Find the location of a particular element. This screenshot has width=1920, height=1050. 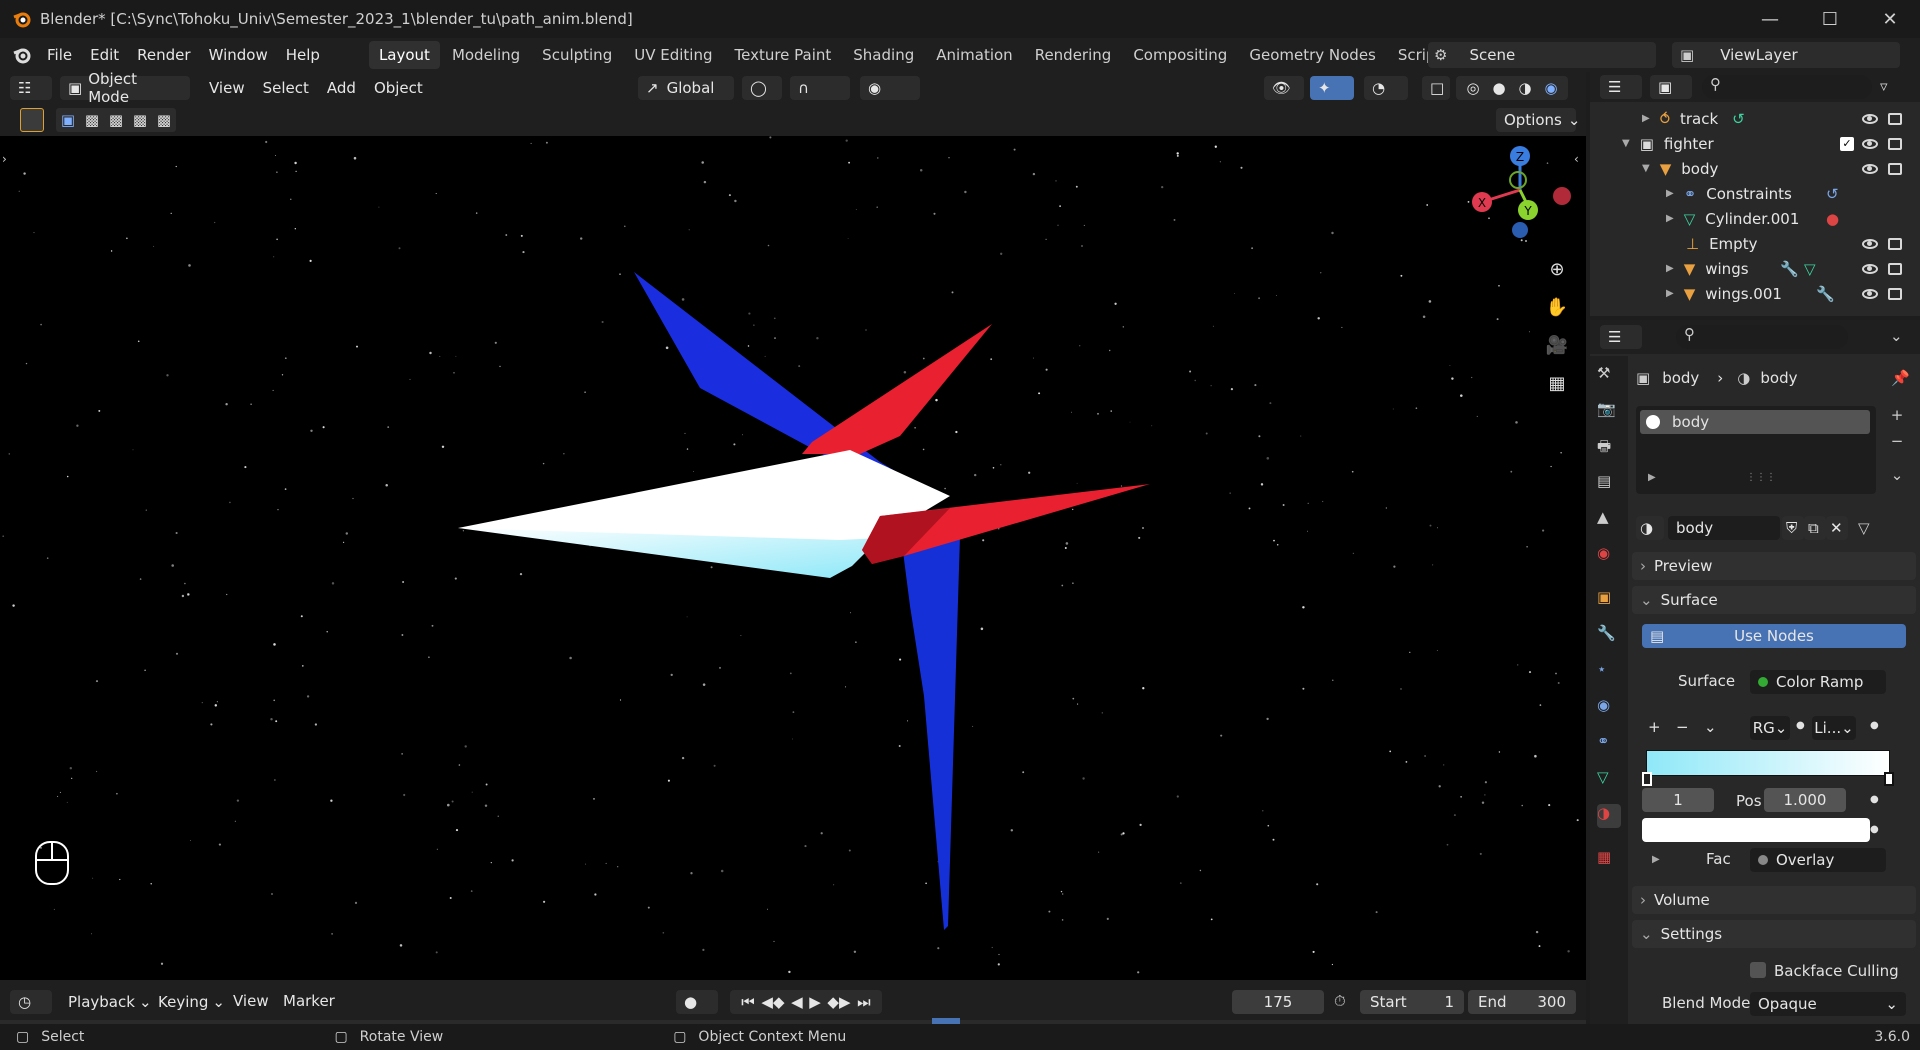

resize-handle-icon: ⋮⋮⋮ is located at coordinates (1761, 477).